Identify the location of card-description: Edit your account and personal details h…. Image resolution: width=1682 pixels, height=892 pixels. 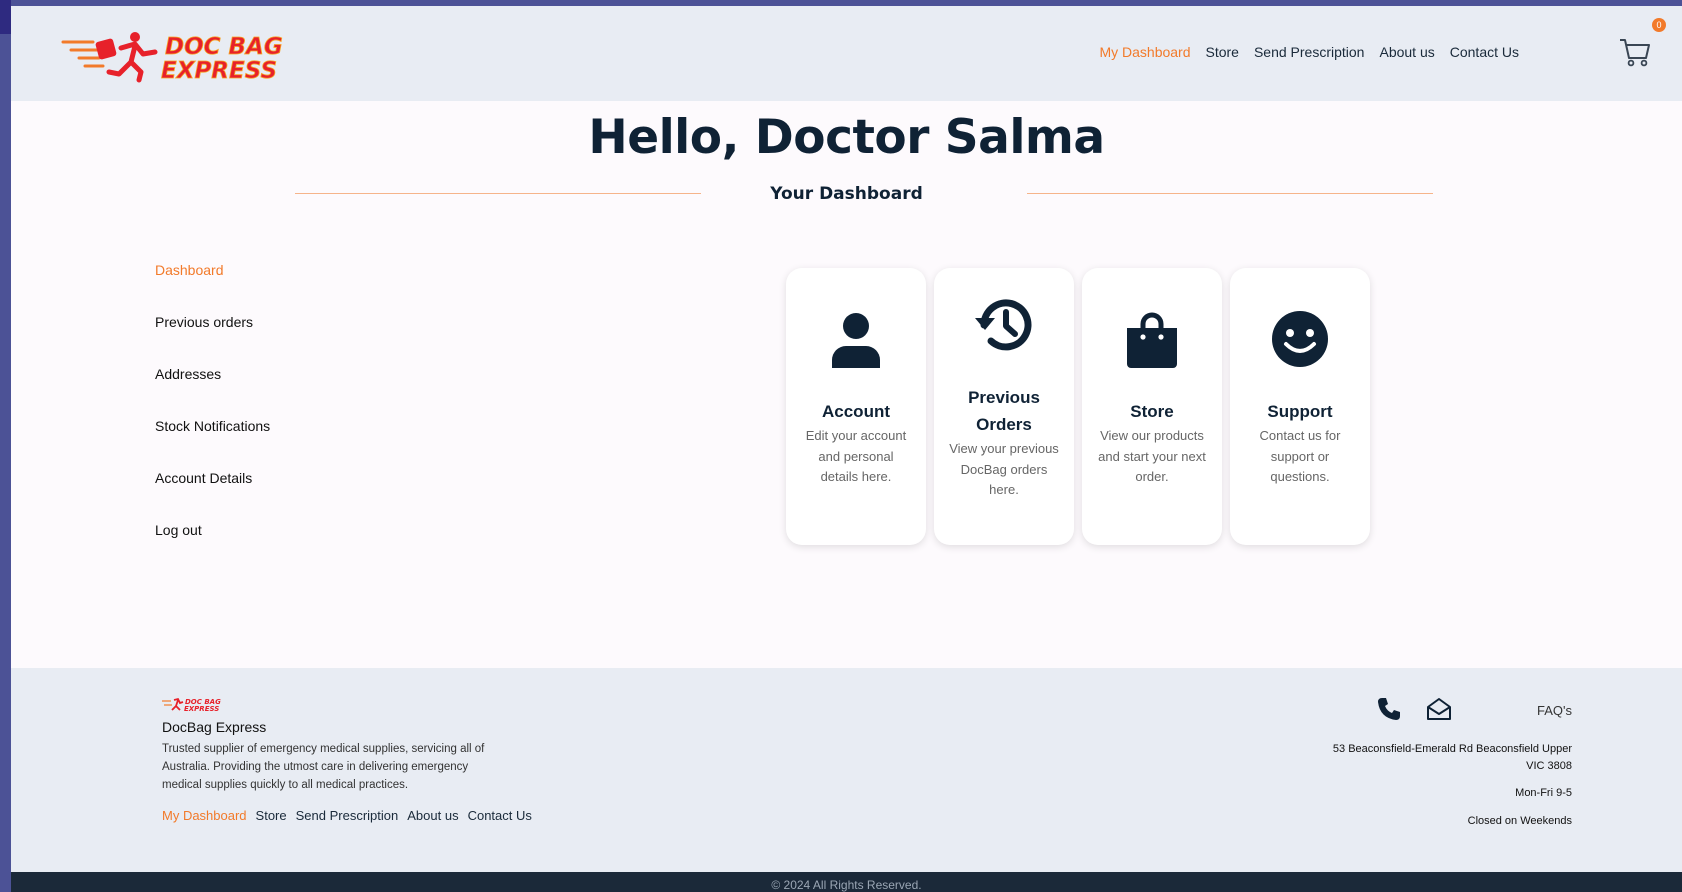
(856, 456).